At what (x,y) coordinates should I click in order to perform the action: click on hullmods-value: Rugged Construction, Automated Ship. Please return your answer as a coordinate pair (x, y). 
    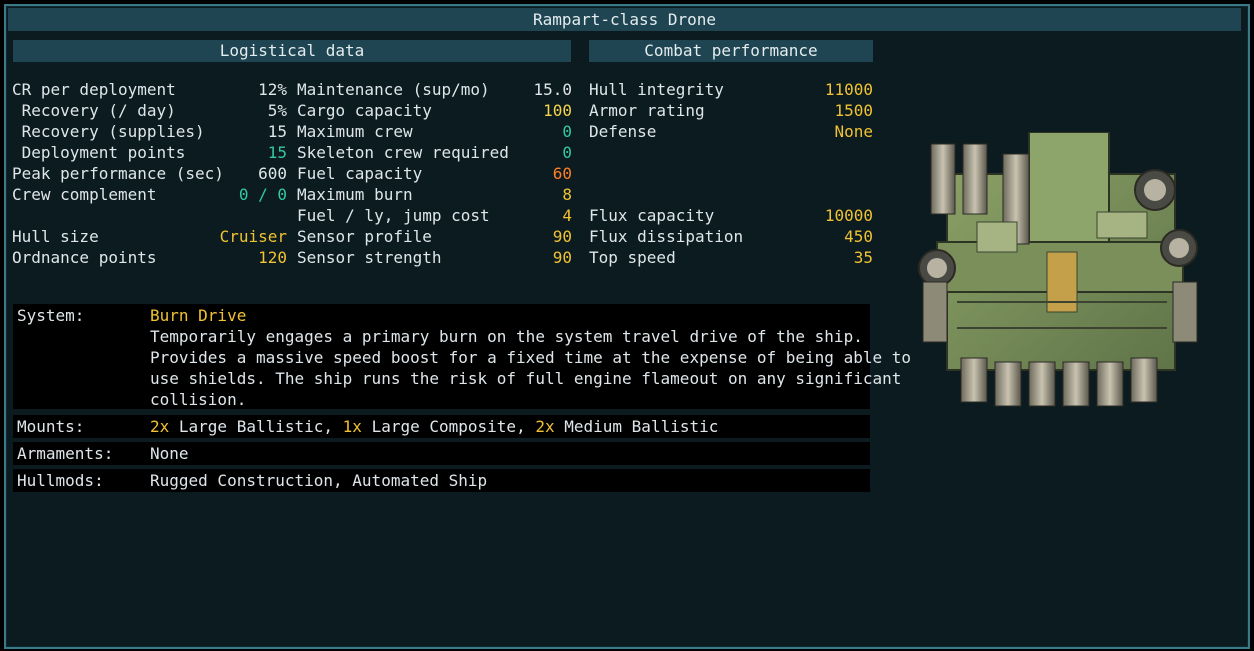
    Looking at the image, I should click on (319, 480).